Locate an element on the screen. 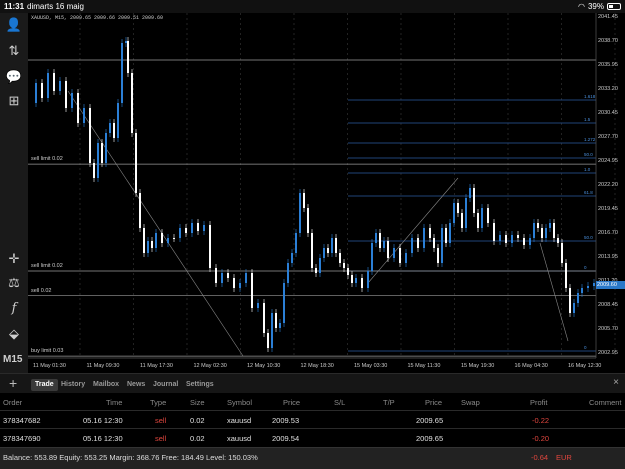 The height and width of the screenshot is (469, 625). crosshair-icon: ✛ is located at coordinates (14, 259).